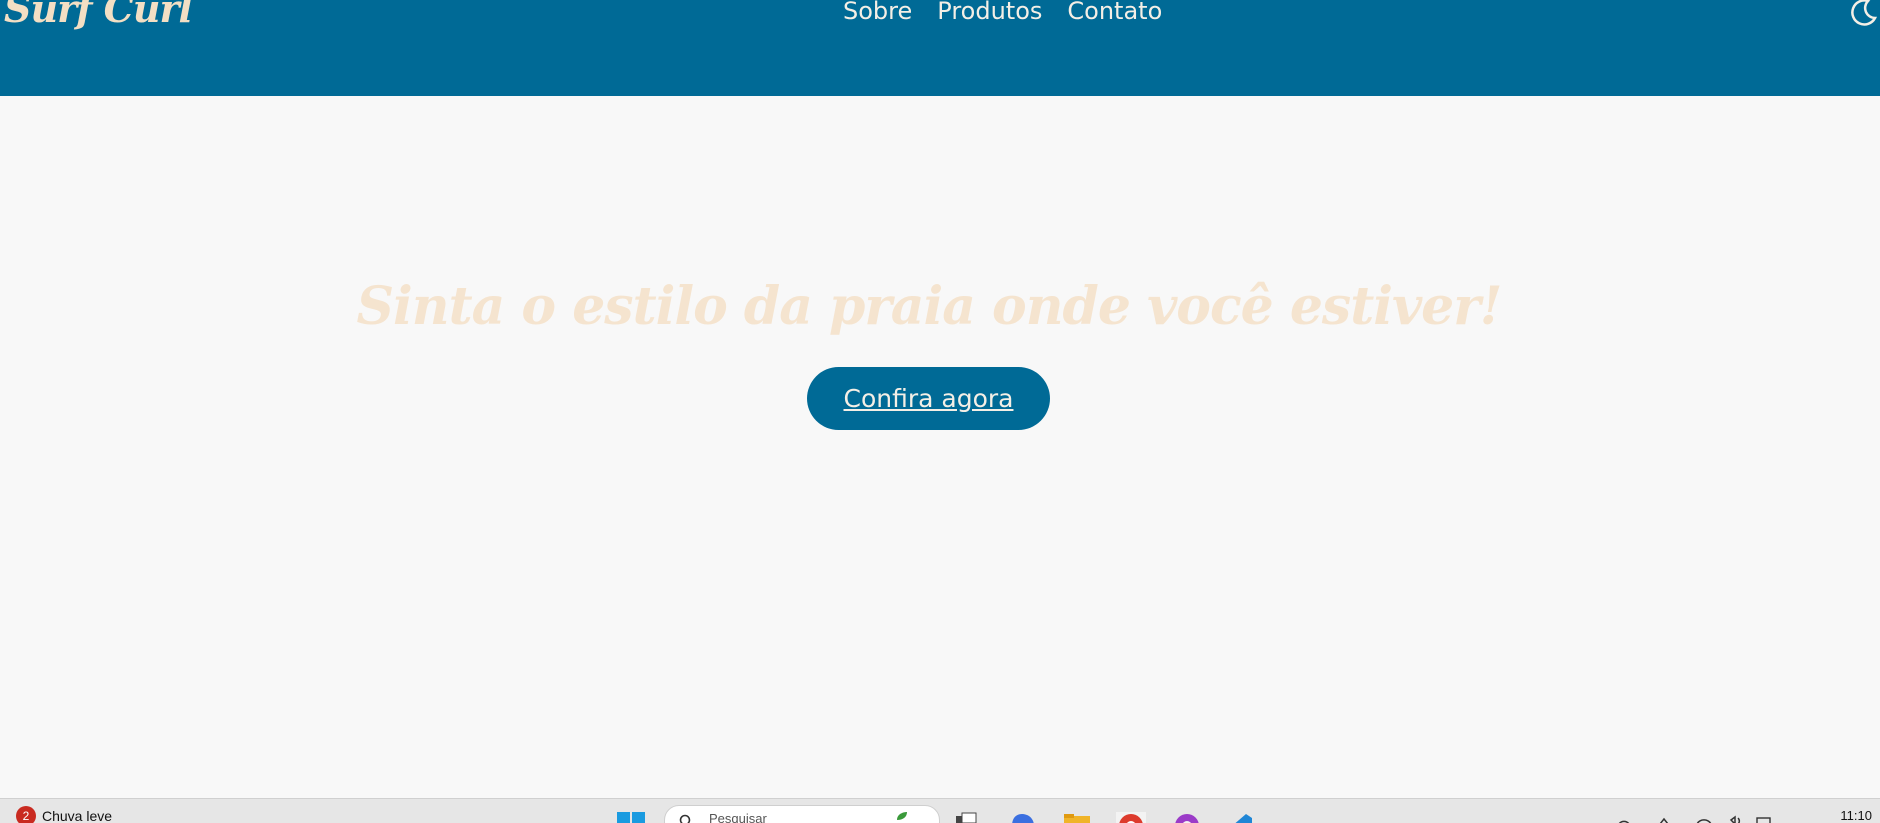  What do you see at coordinates (98, 15) in the screenshot?
I see `site-logo: Surf Curl` at bounding box center [98, 15].